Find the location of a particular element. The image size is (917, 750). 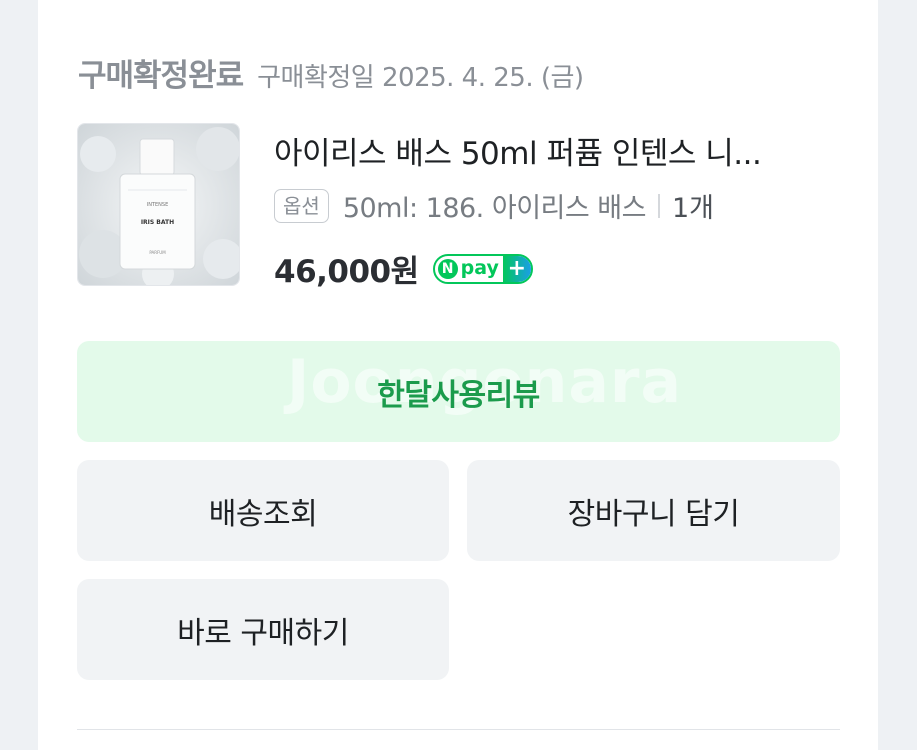

image-sub-text: PARFUM is located at coordinates (157, 252).